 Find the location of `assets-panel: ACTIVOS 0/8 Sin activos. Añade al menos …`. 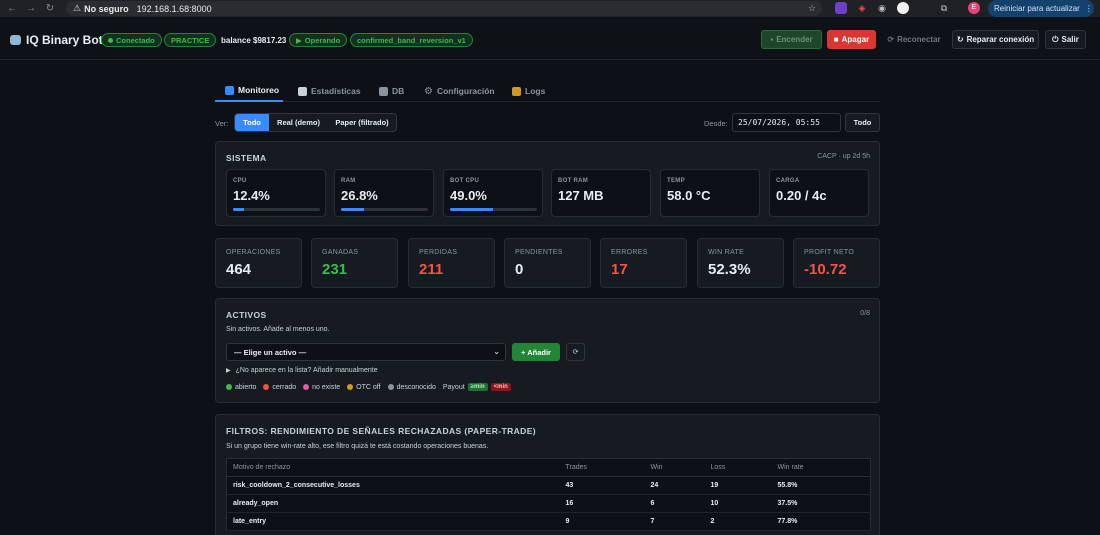

assets-panel: ACTIVOS 0/8 Sin activos. Añade al menos … is located at coordinates (547, 350).